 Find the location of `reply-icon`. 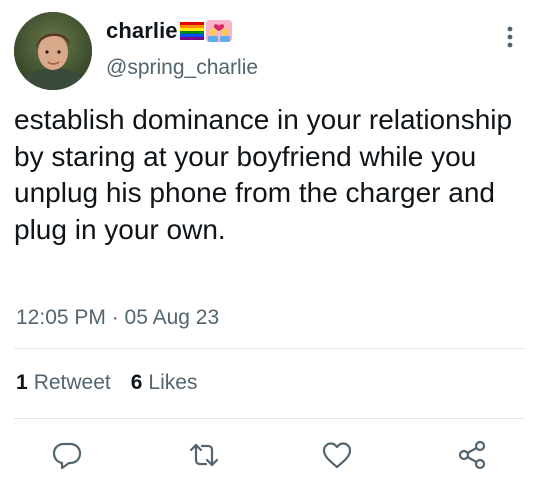

reply-icon is located at coordinates (67, 455).